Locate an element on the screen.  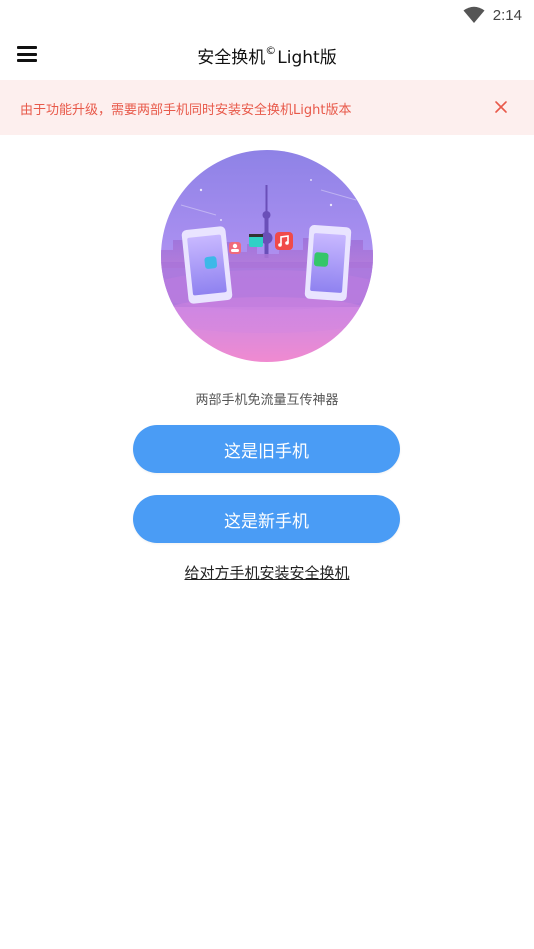
close-icon is located at coordinates (501, 107).